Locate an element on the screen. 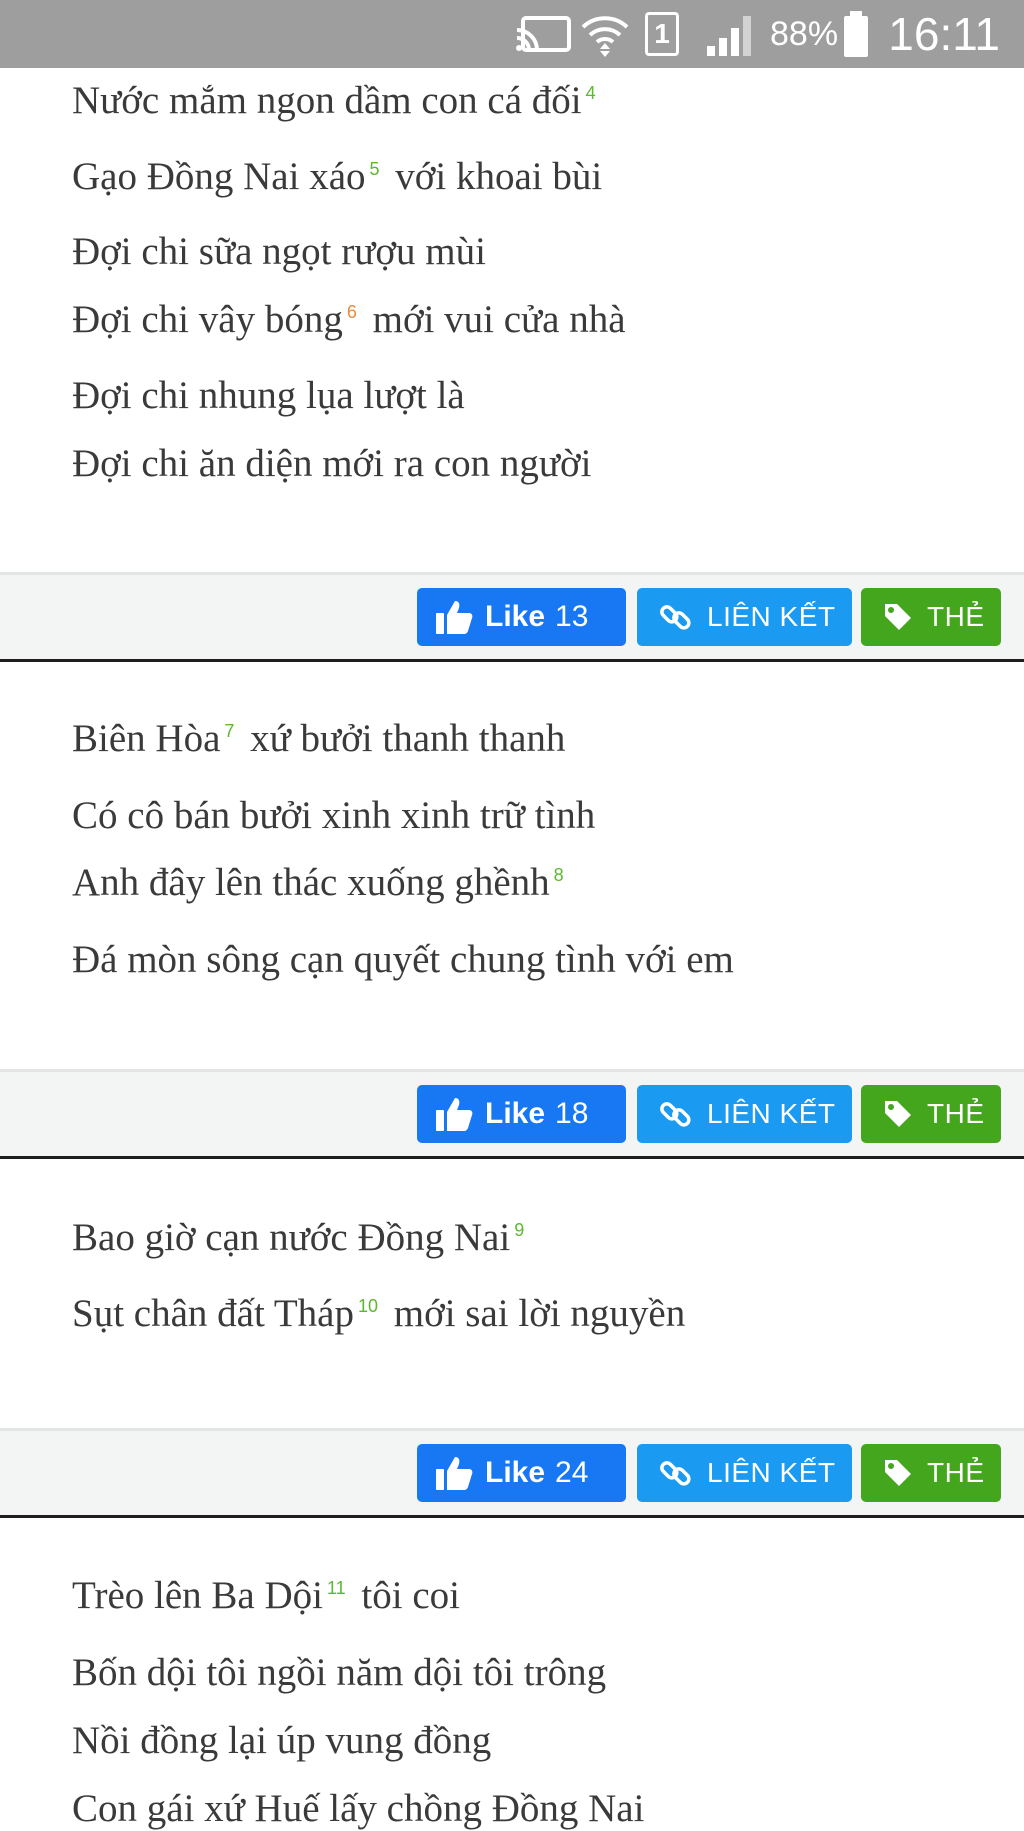  poem-line: Trèo lên Ba Dội 11 tôi coi is located at coordinates (266, 1595).